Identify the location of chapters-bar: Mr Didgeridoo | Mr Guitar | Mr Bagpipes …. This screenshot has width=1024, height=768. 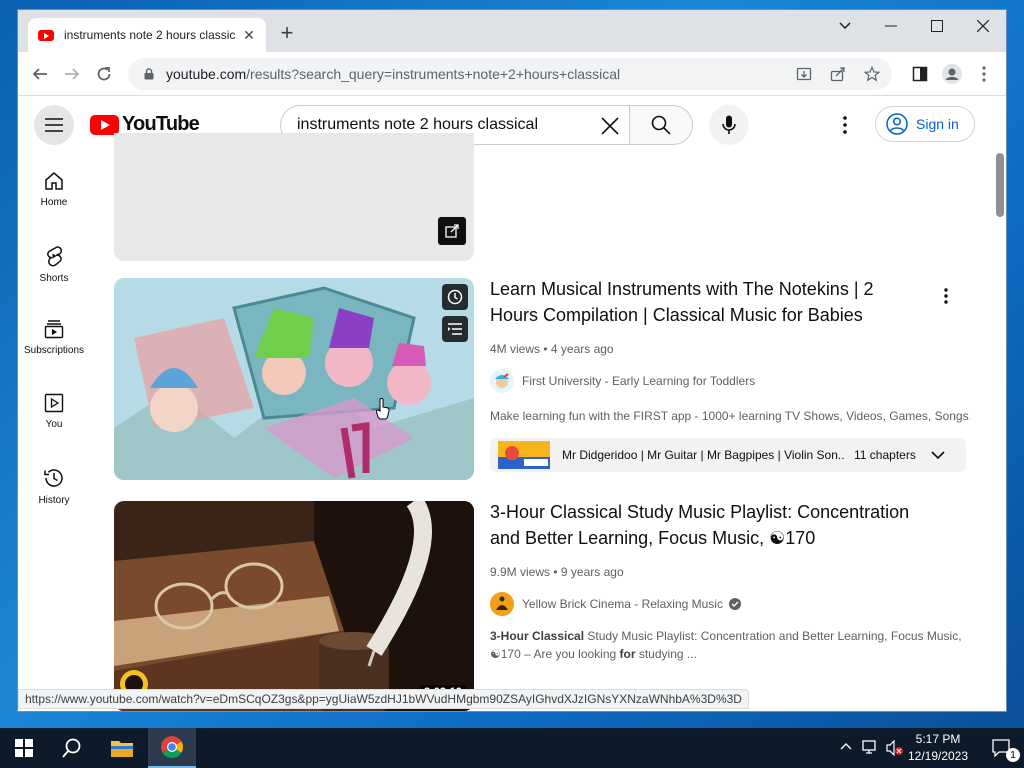
(728, 455).